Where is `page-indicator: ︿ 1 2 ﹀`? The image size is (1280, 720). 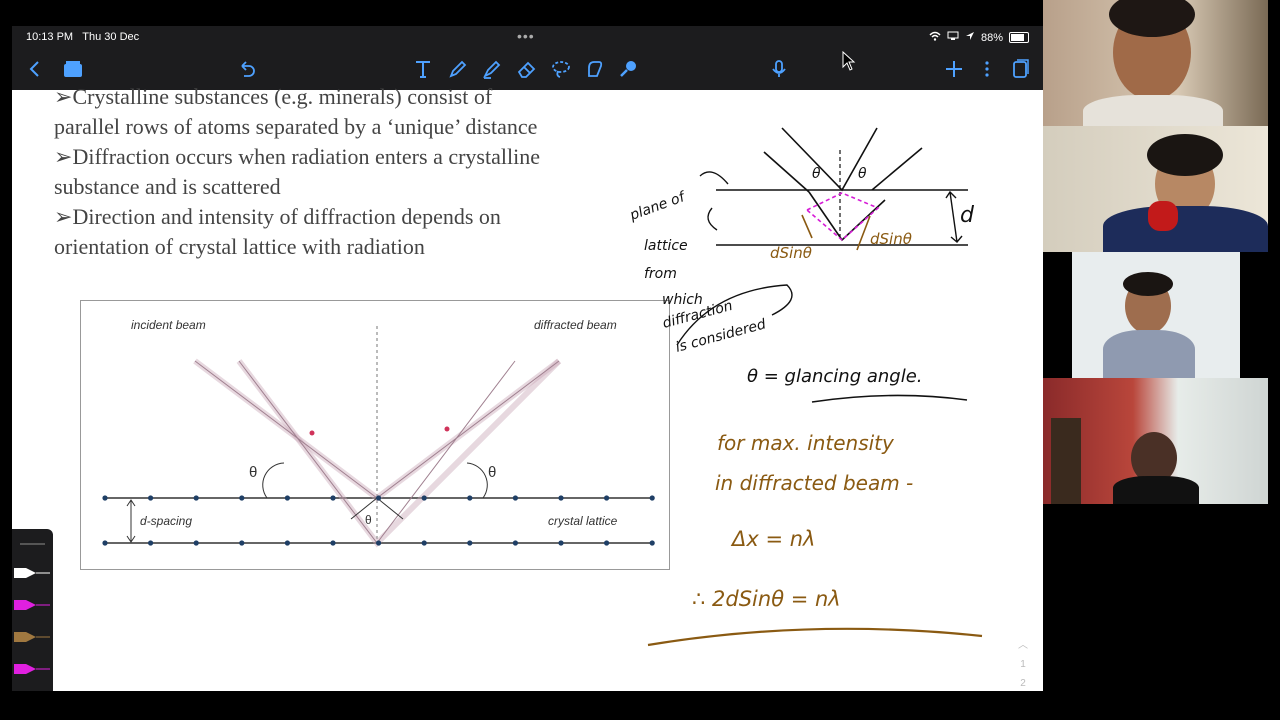 page-indicator: ︿ 1 2 ﹀ is located at coordinates (1023, 663).